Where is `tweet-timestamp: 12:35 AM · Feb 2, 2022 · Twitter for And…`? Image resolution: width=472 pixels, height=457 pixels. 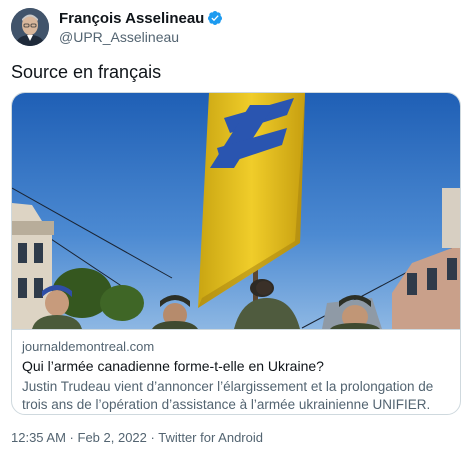 tweet-timestamp: 12:35 AM · Feb 2, 2022 · Twitter for And… is located at coordinates (137, 437).